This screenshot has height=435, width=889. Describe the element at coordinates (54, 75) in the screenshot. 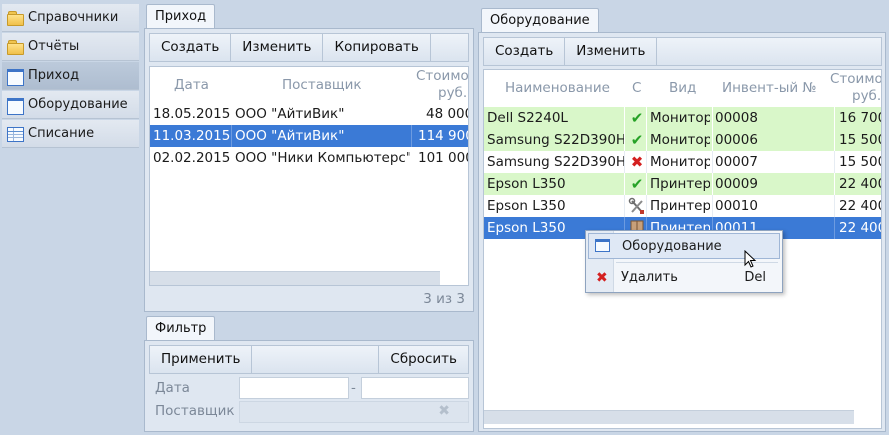

I see `nav-item-label: Приход` at that location.